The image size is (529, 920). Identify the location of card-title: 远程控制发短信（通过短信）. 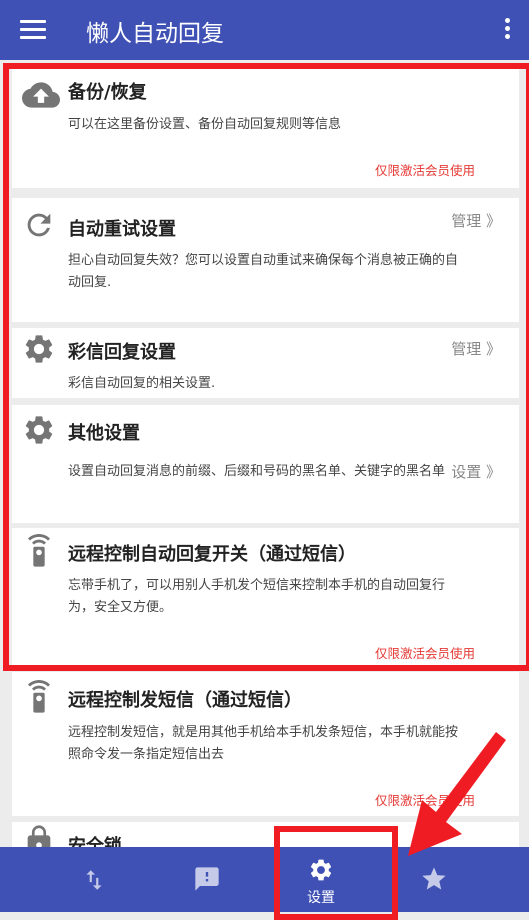
(185, 700).